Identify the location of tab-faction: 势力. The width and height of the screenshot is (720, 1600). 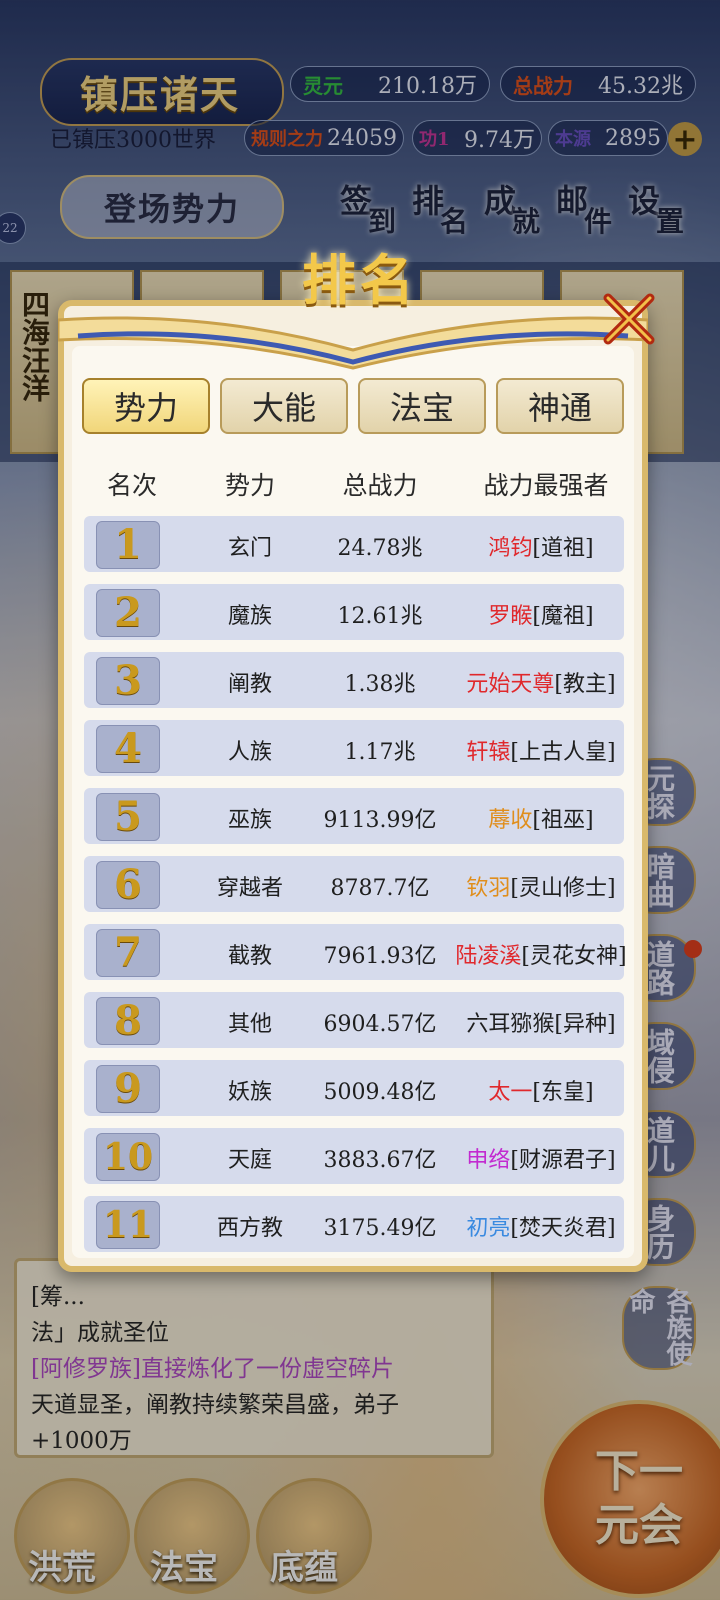
(146, 406).